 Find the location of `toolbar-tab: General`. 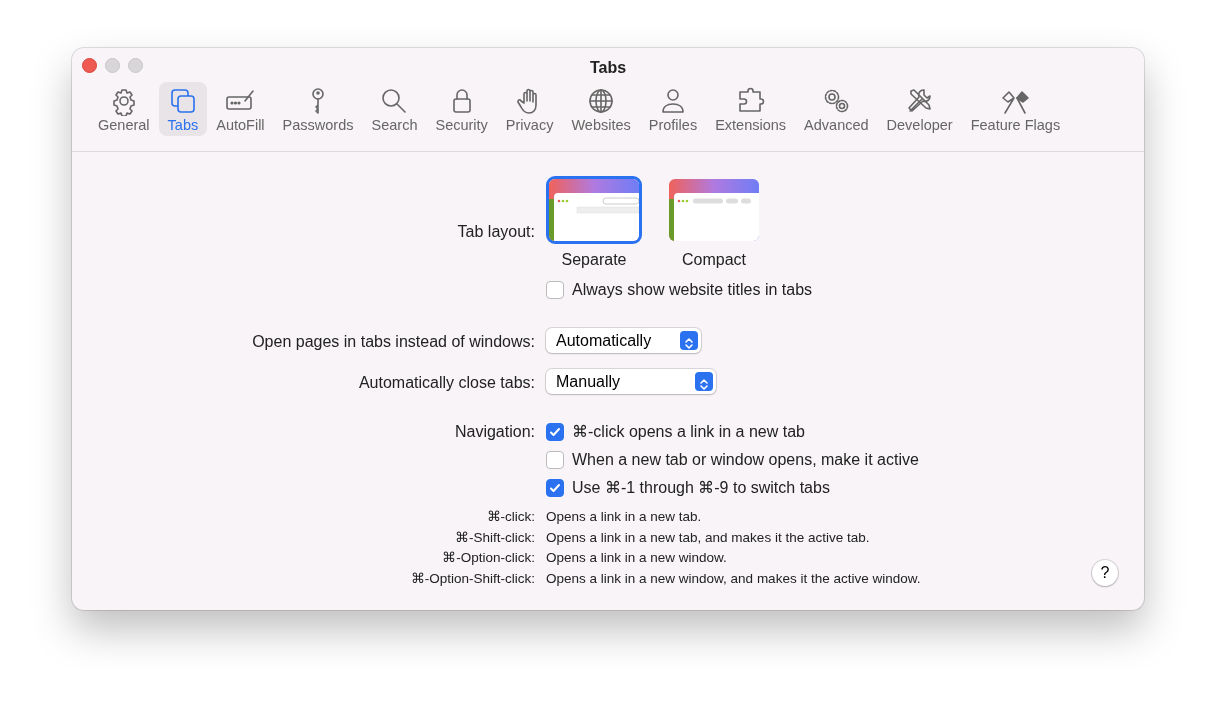

toolbar-tab: General is located at coordinates (124, 109).